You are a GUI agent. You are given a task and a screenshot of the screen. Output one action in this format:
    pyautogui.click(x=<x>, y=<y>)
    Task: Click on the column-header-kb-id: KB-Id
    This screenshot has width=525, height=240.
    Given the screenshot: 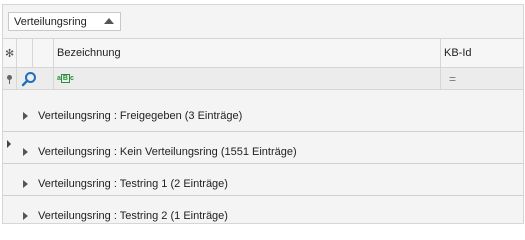 What is the action you would take?
    pyautogui.click(x=482, y=53)
    